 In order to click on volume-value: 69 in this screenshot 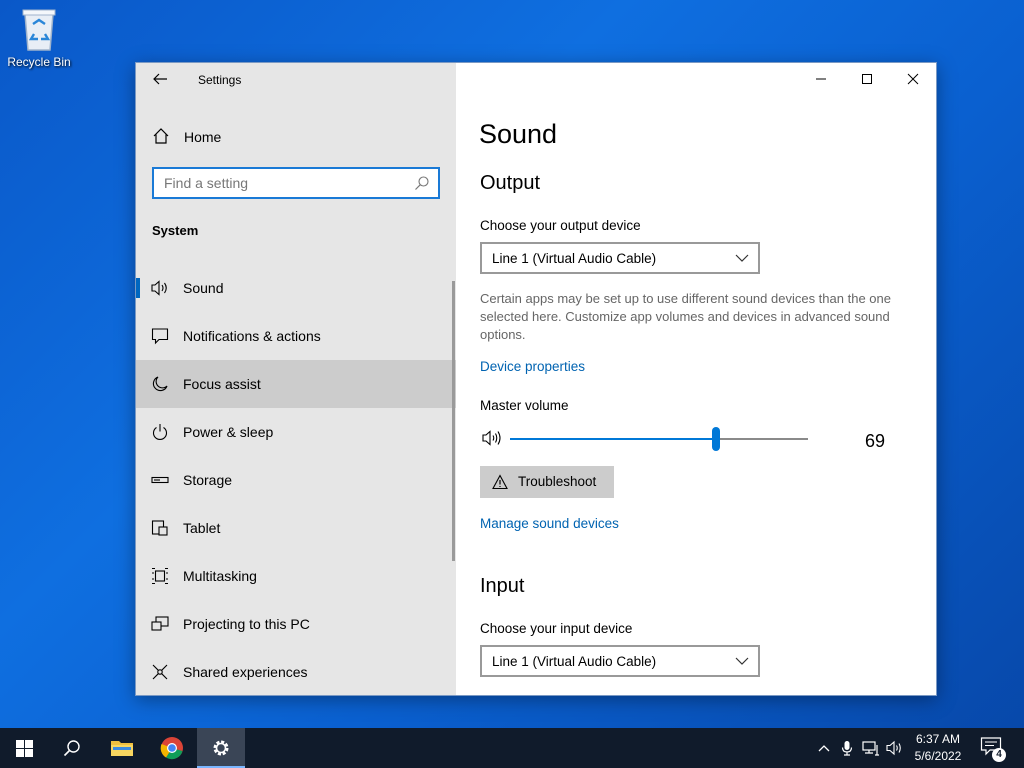, I will do `click(875, 441)`.